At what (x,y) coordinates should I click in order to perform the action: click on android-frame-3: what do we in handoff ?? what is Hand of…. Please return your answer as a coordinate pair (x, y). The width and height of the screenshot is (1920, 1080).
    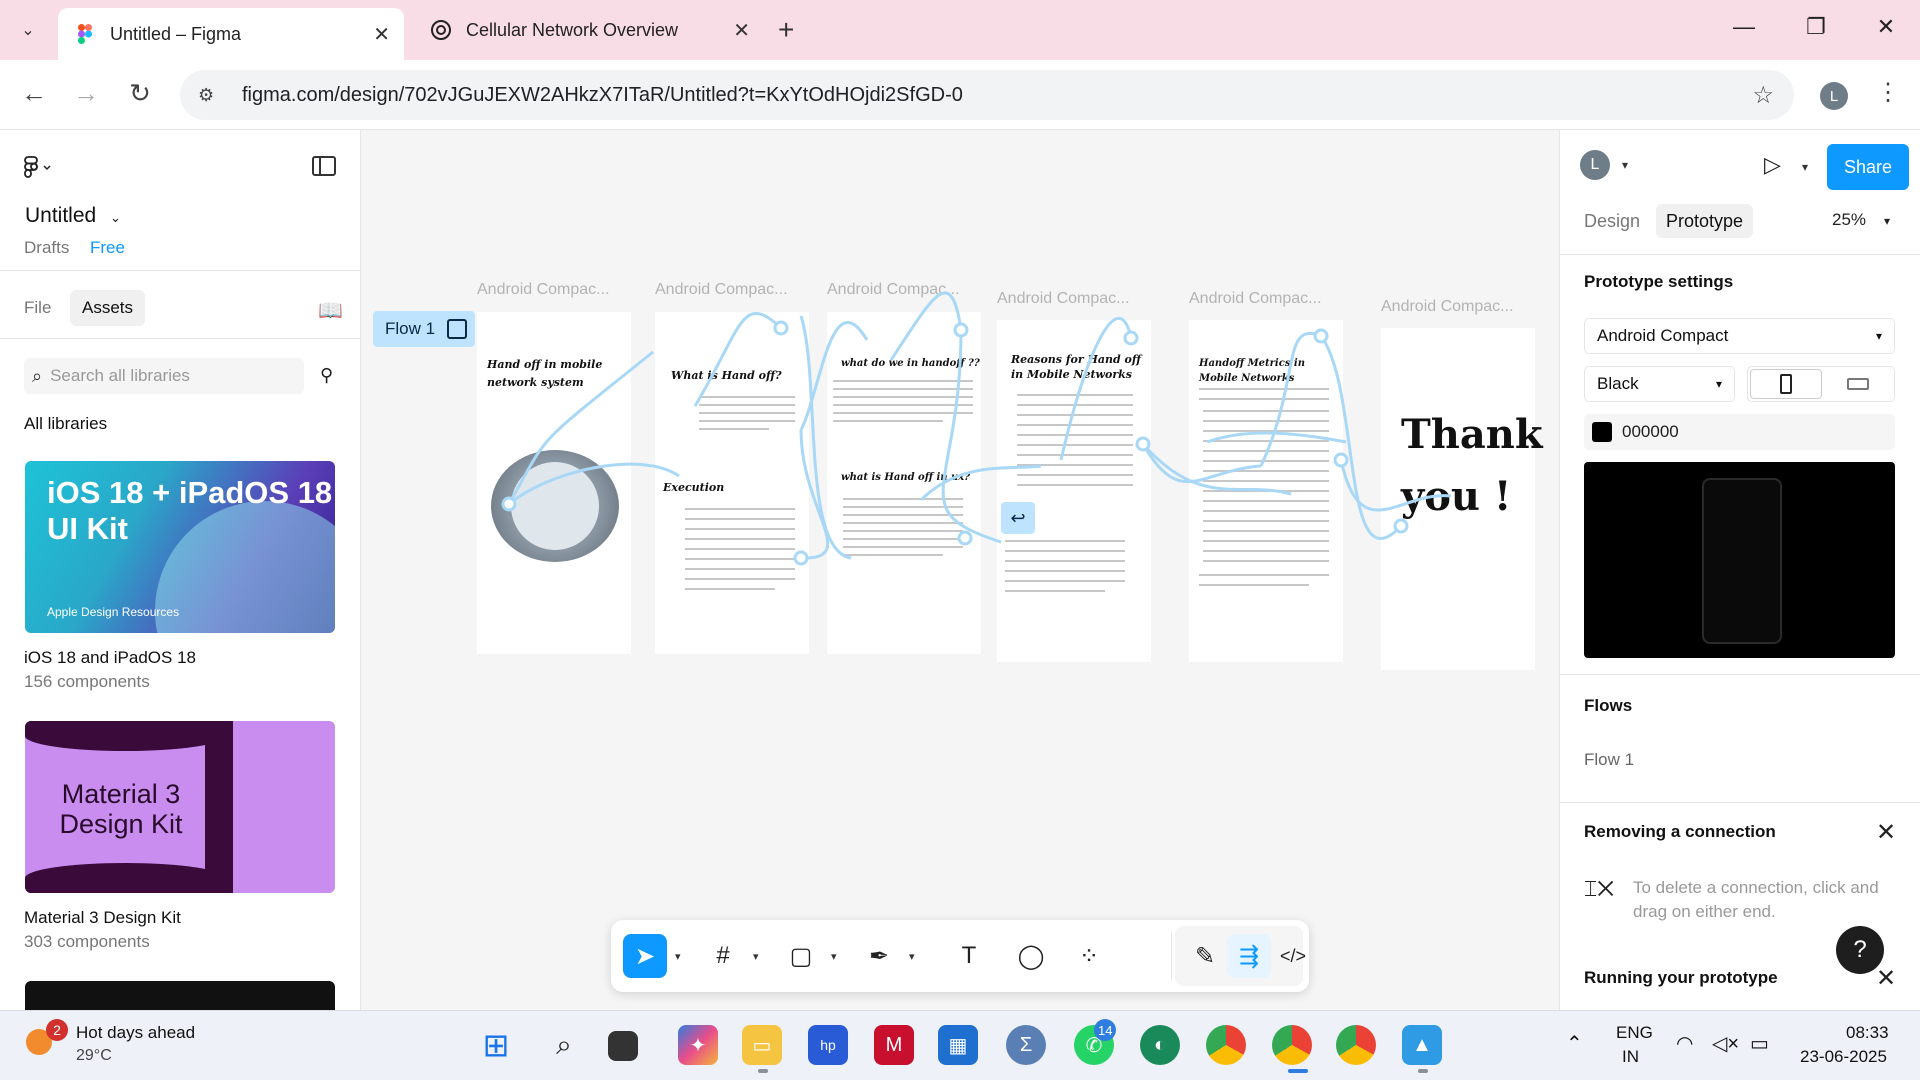
    Looking at the image, I should click on (904, 483).